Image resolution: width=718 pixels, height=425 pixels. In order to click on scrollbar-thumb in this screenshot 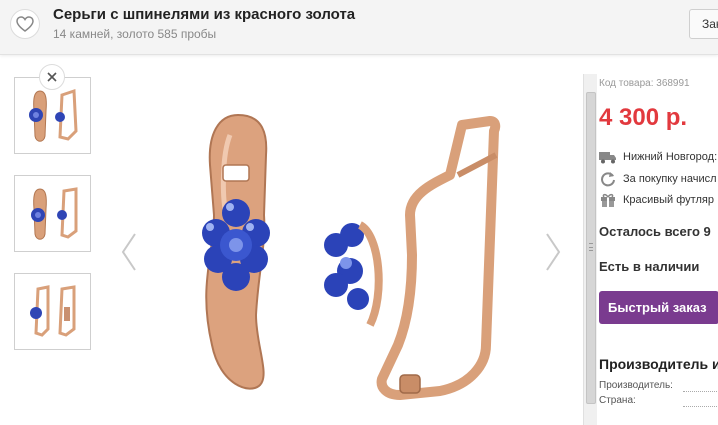, I will do `click(591, 248)`.